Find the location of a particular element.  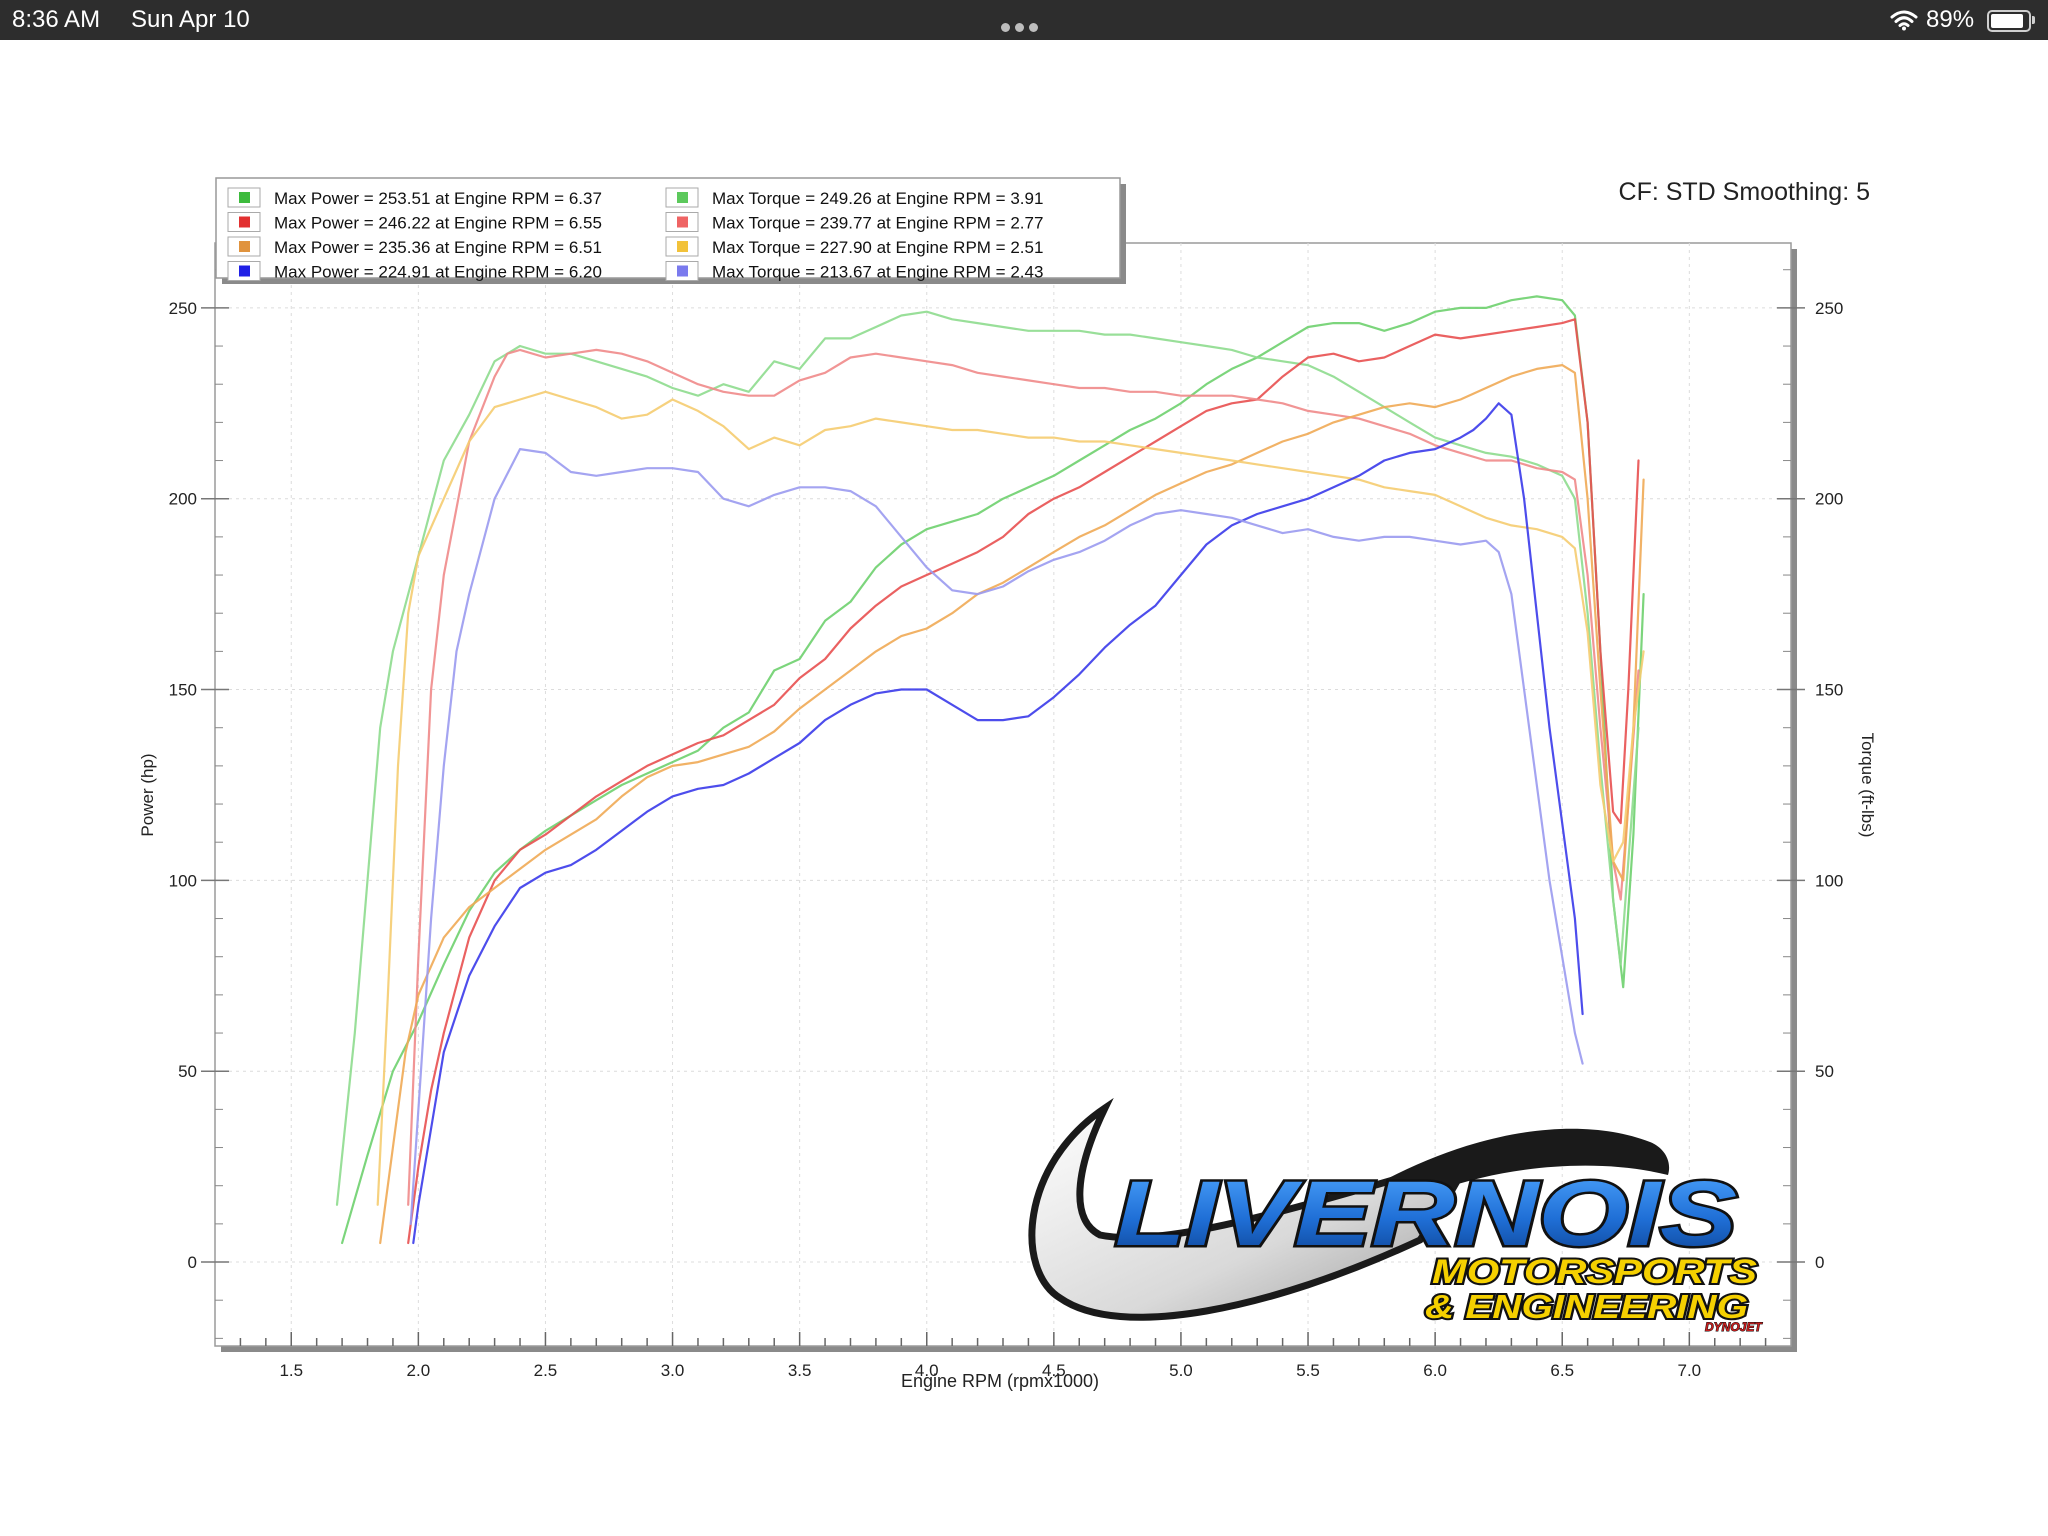

legend-label: Max Torque = 249.26 at Engine RPM = 3.91 is located at coordinates (877, 198).